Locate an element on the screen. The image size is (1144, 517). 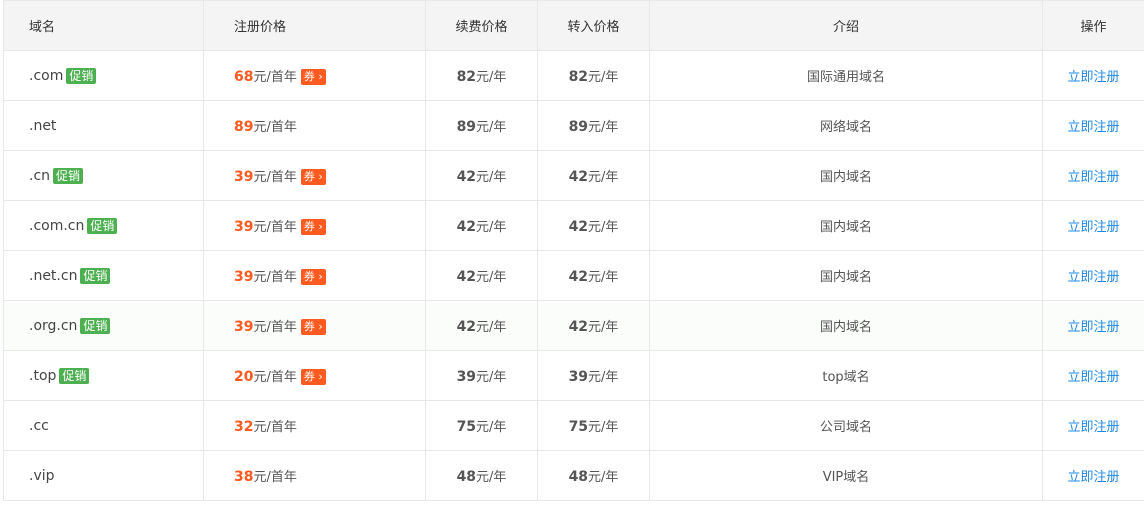
transfer-price-cell: 82元/年 is located at coordinates (593, 75).